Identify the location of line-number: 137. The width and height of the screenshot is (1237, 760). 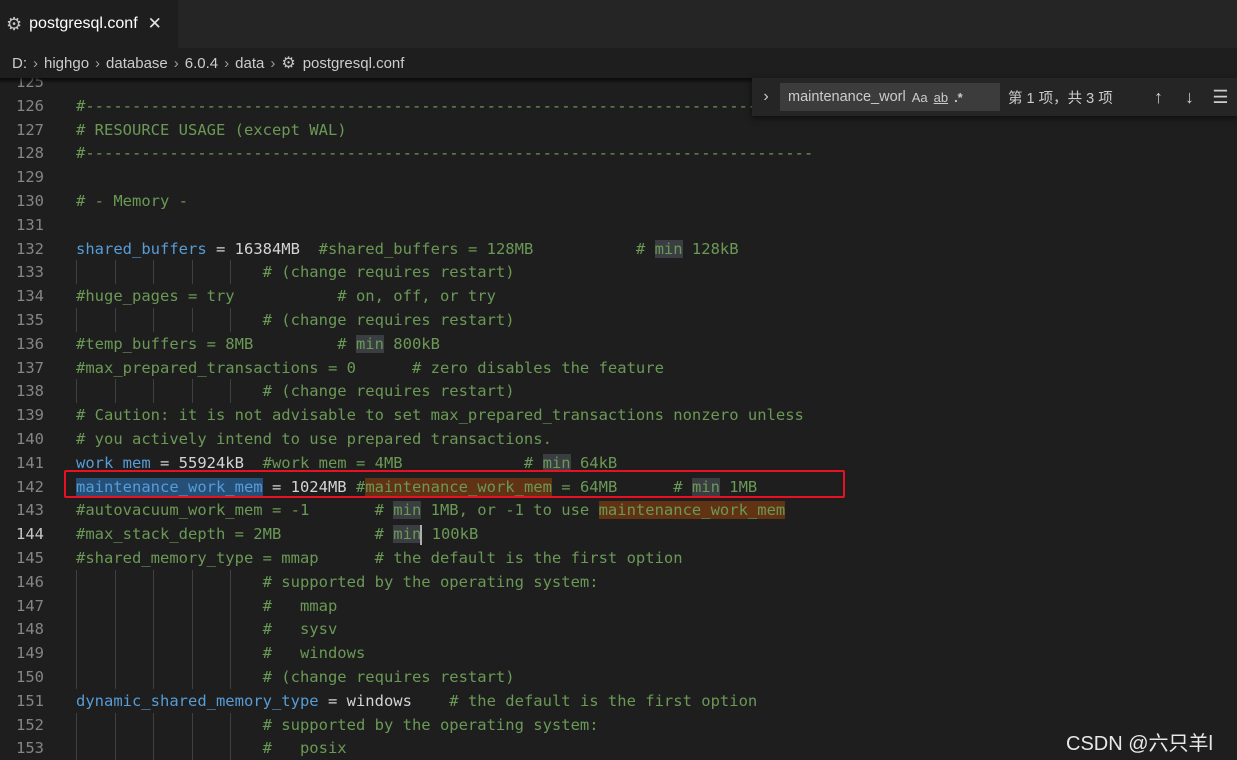
(30, 367).